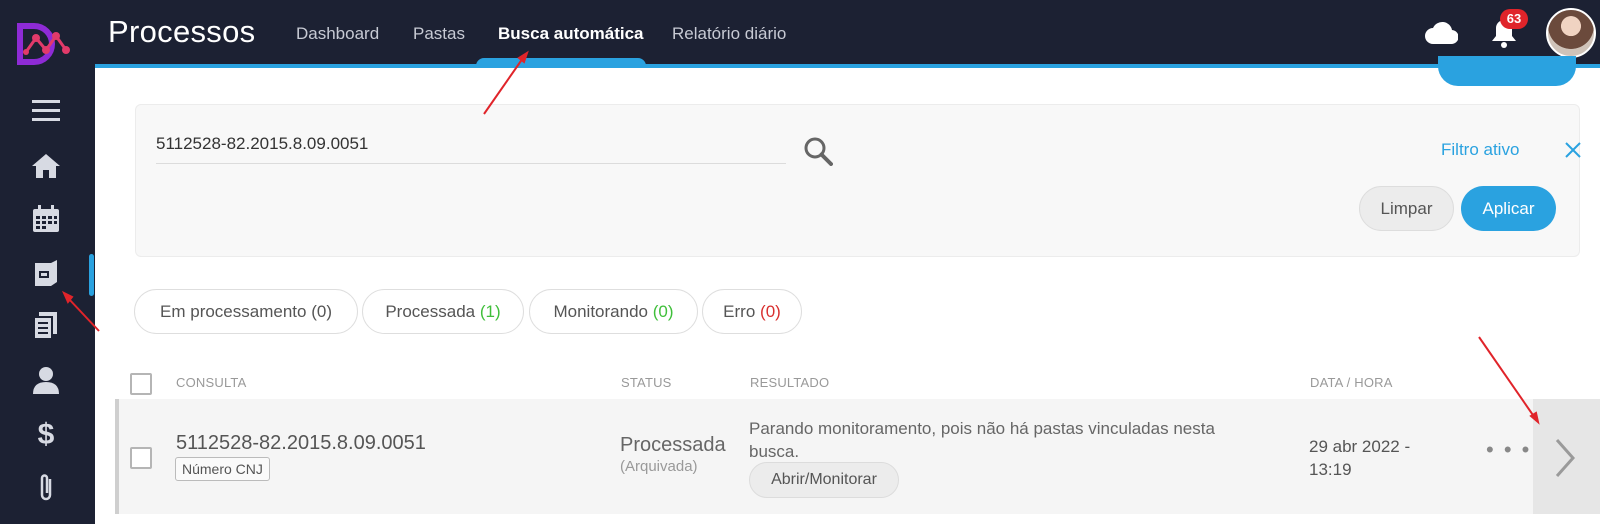 The height and width of the screenshot is (524, 1600). What do you see at coordinates (262, 144) in the screenshot?
I see `search-input: 5112528-82.2015.8.09.0051` at bounding box center [262, 144].